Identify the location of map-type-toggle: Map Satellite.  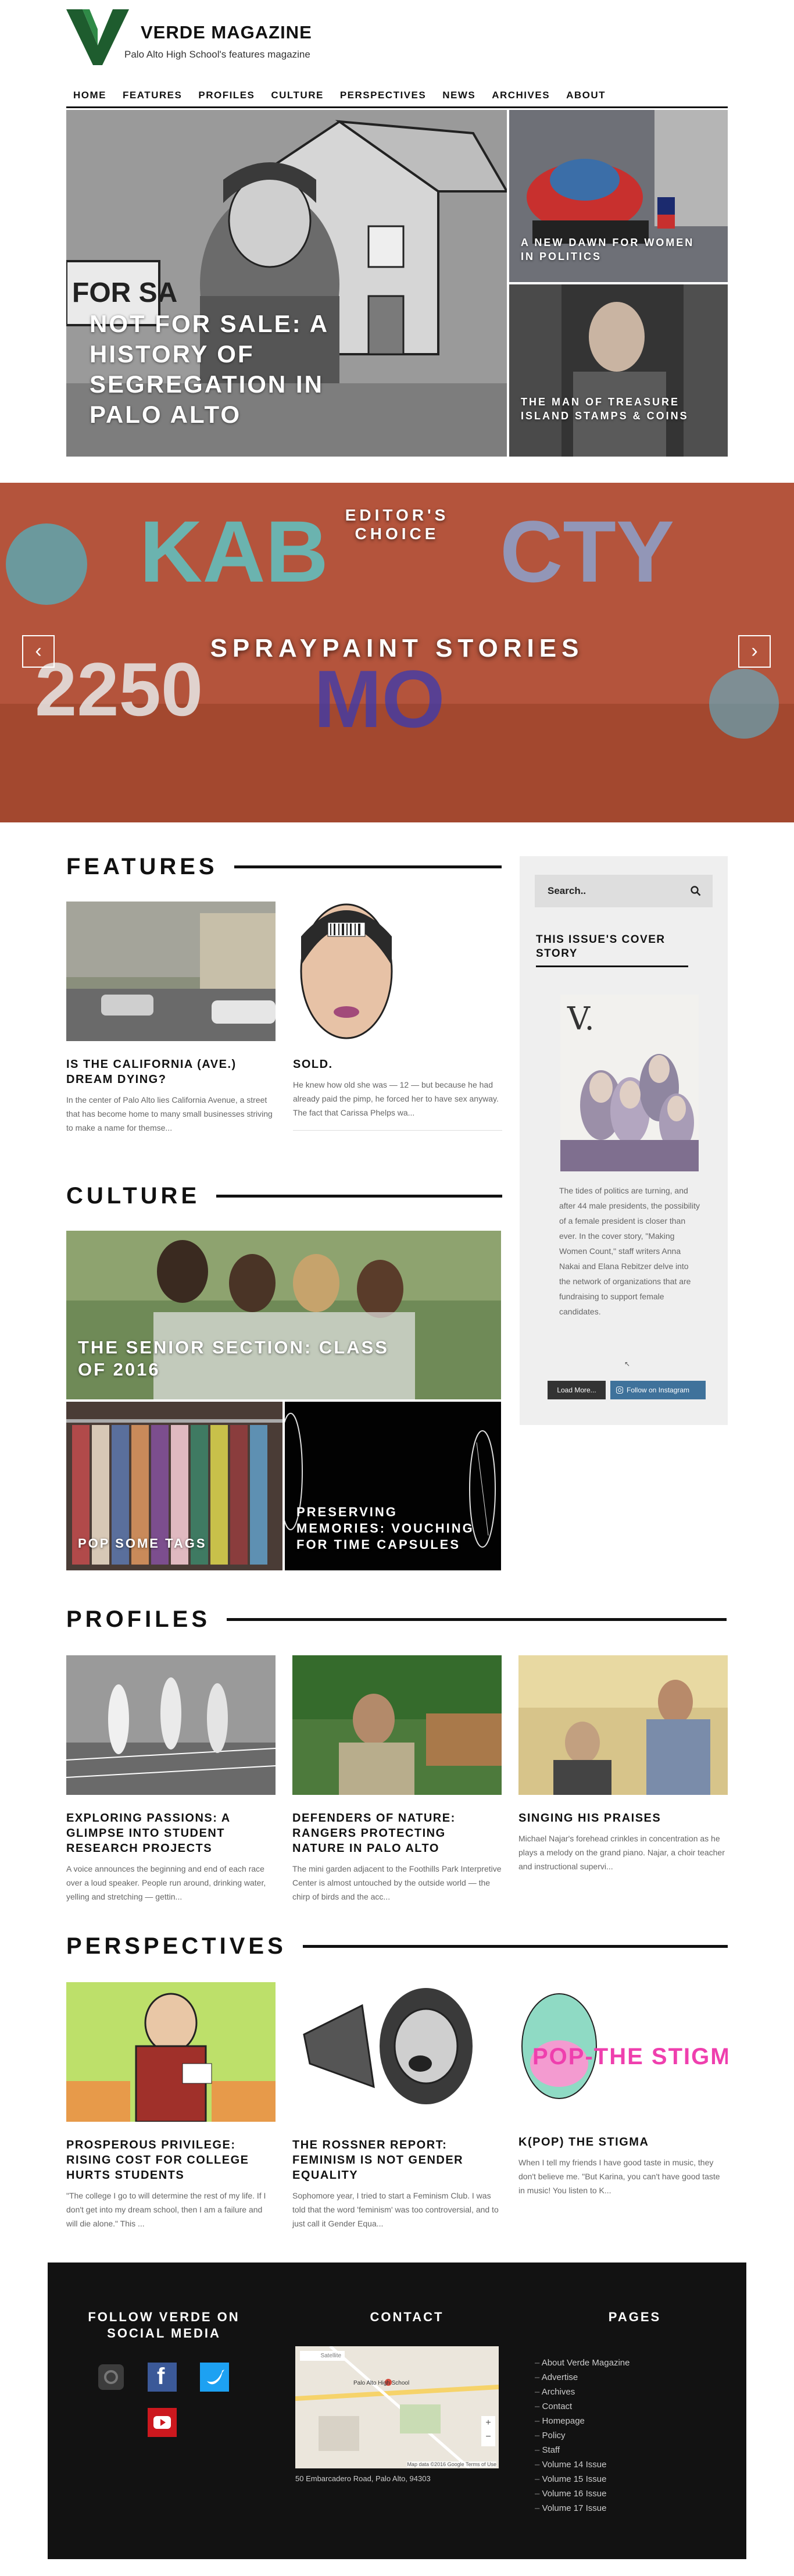
(322, 2356).